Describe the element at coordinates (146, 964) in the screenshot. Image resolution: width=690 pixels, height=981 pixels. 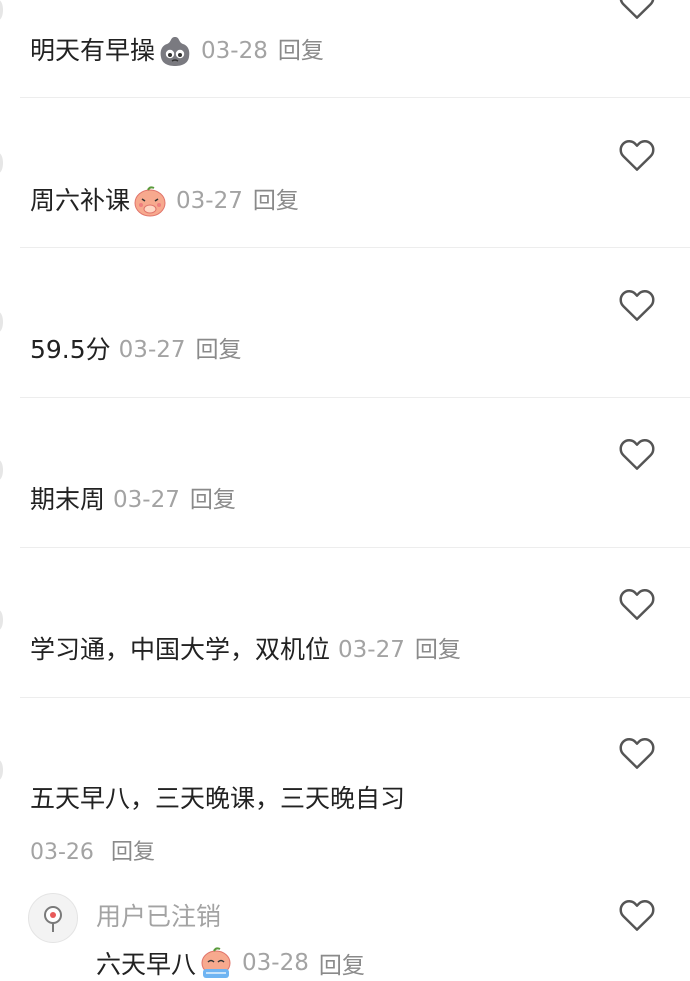
I see `sub-reply-text: 六天早八` at that location.